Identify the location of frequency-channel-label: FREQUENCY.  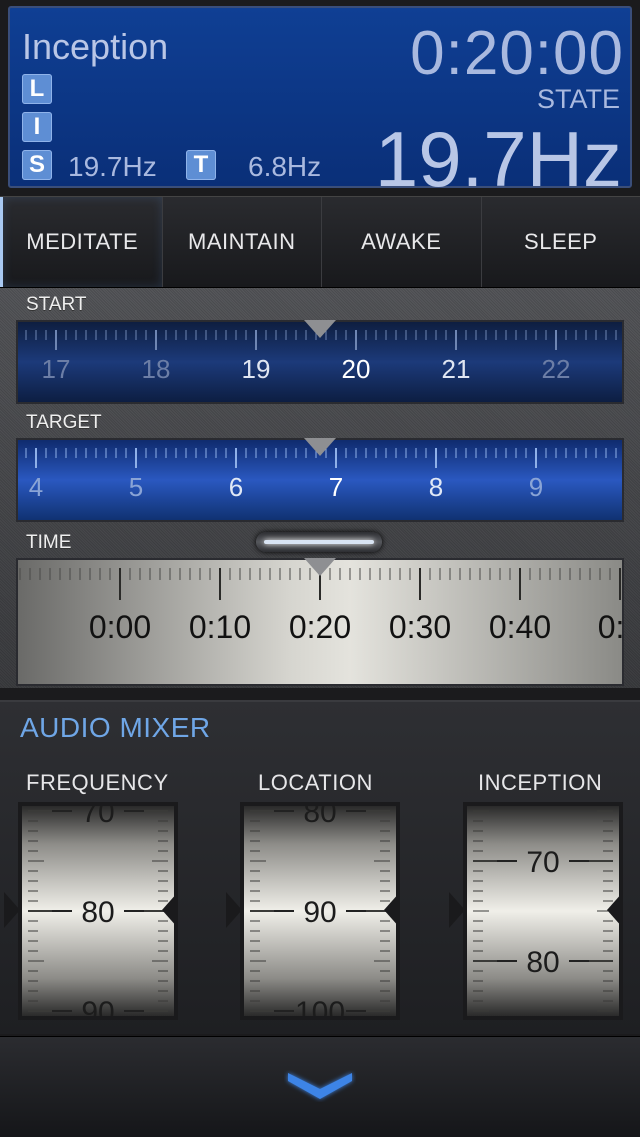
(97, 783).